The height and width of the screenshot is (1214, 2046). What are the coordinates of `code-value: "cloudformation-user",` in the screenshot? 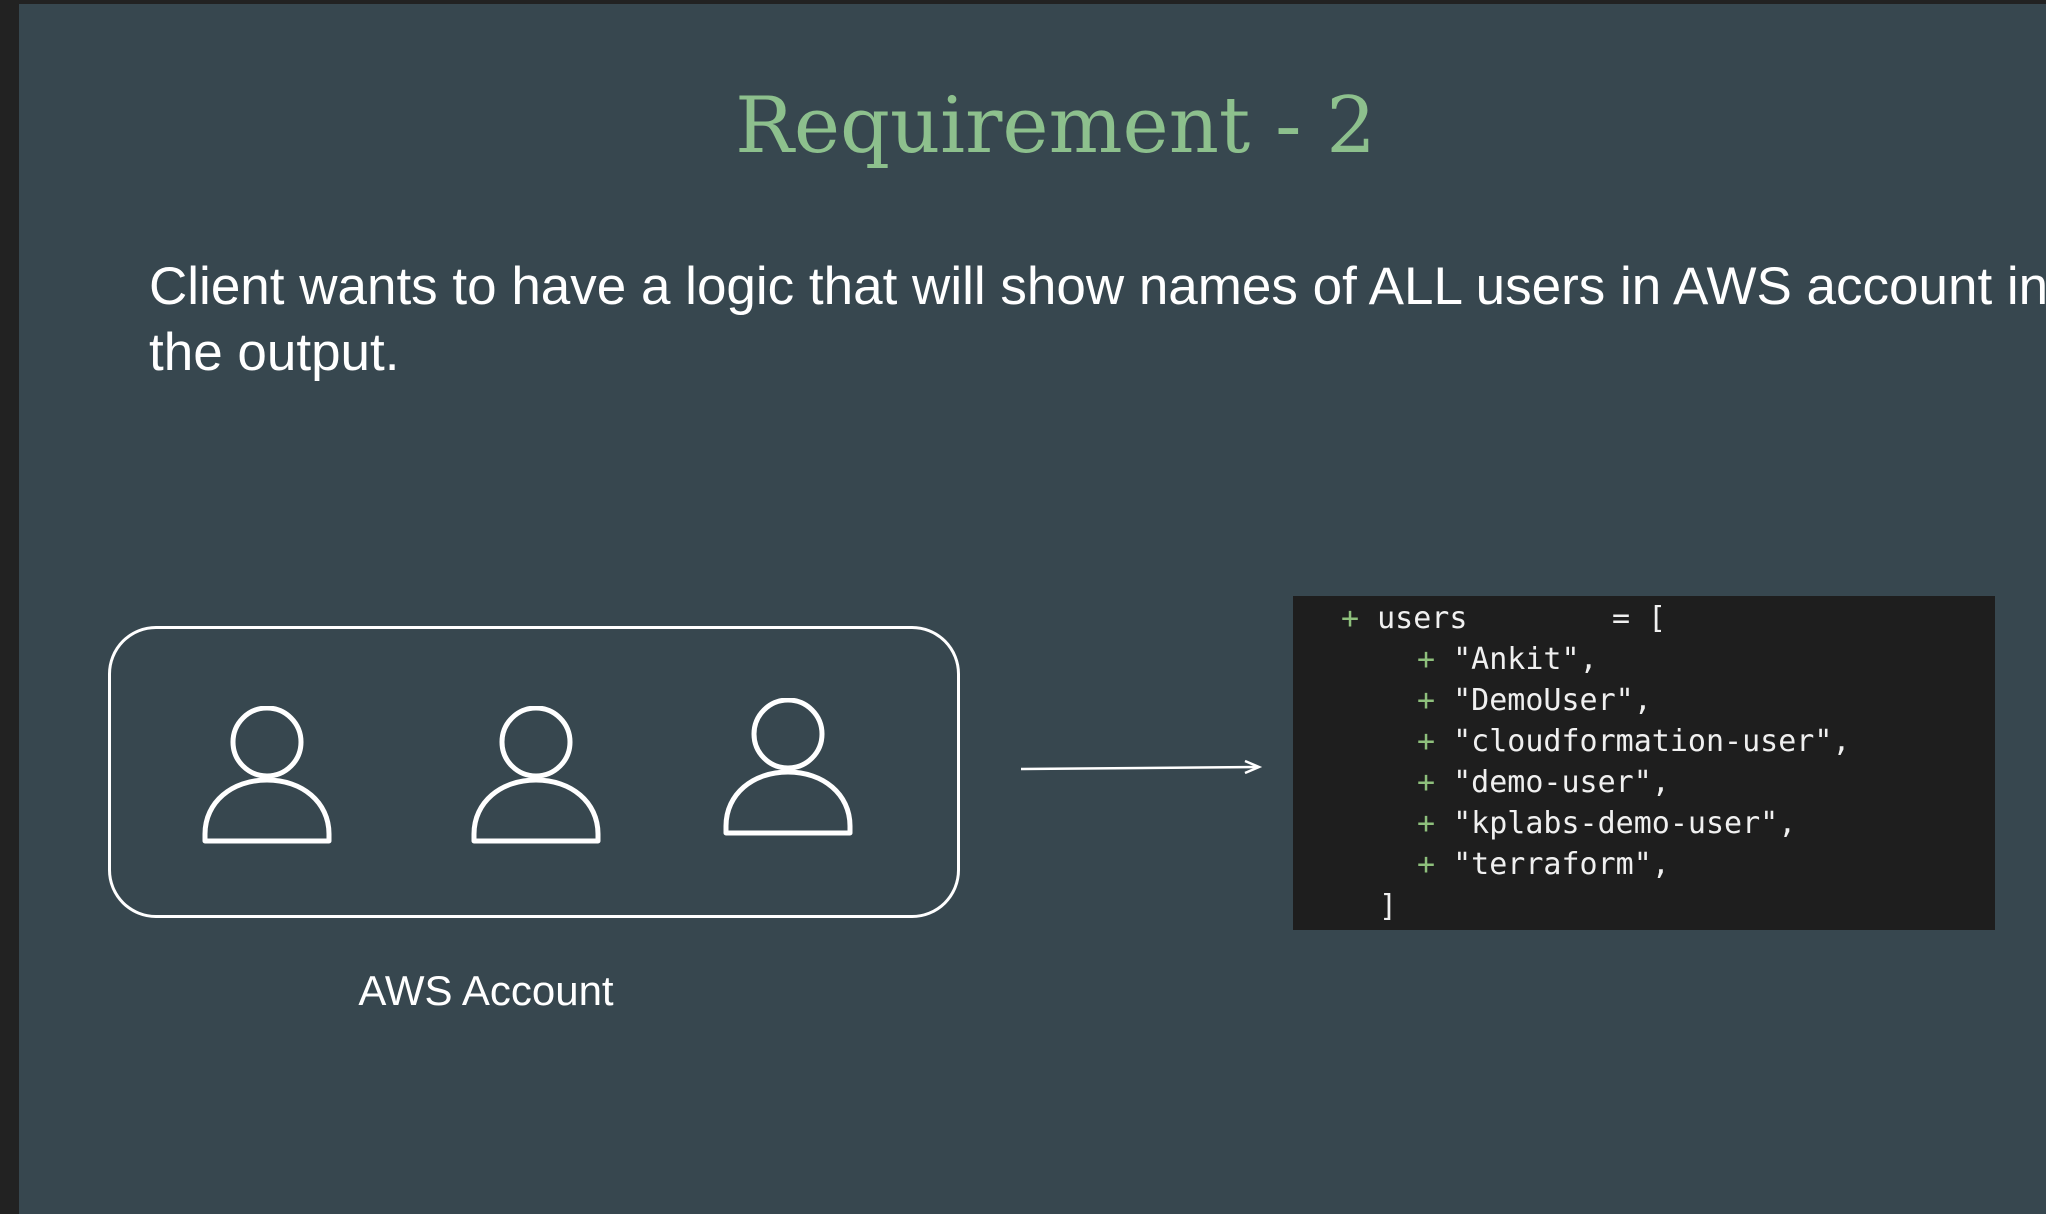 It's located at (1652, 741).